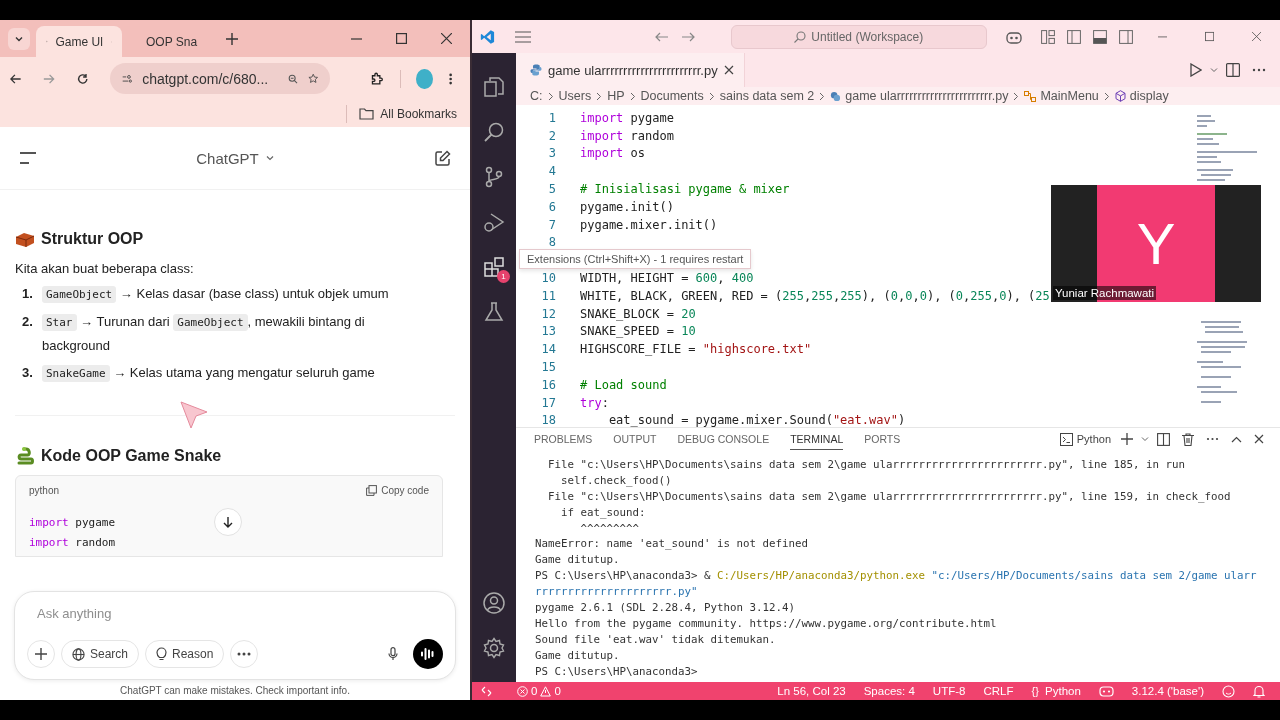  I want to click on panel-tab: TERMINAL, so click(817, 439).